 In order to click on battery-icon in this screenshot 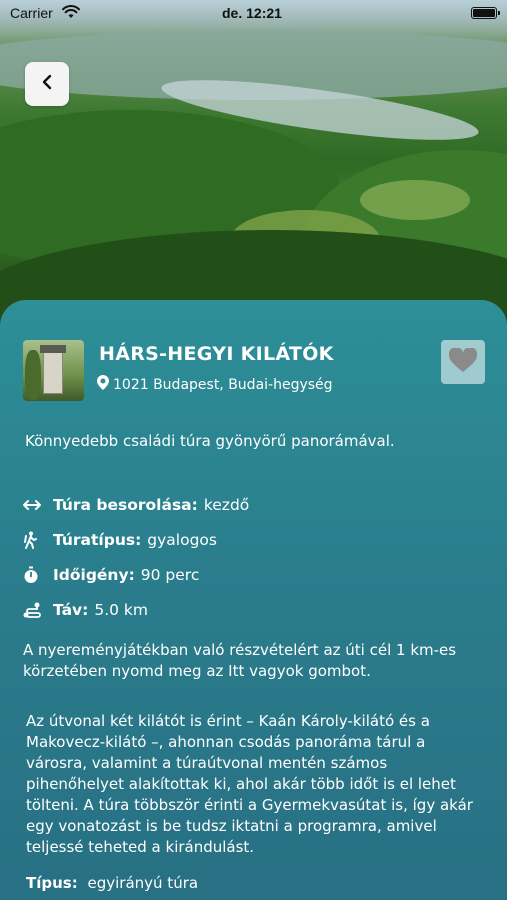, I will do `click(485, 13)`.